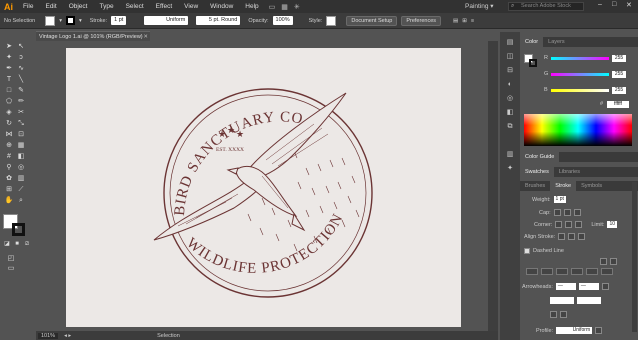 The width and height of the screenshot is (638, 340). Describe the element at coordinates (21, 156) in the screenshot. I see `gradient-tool-icon: ◧` at that location.